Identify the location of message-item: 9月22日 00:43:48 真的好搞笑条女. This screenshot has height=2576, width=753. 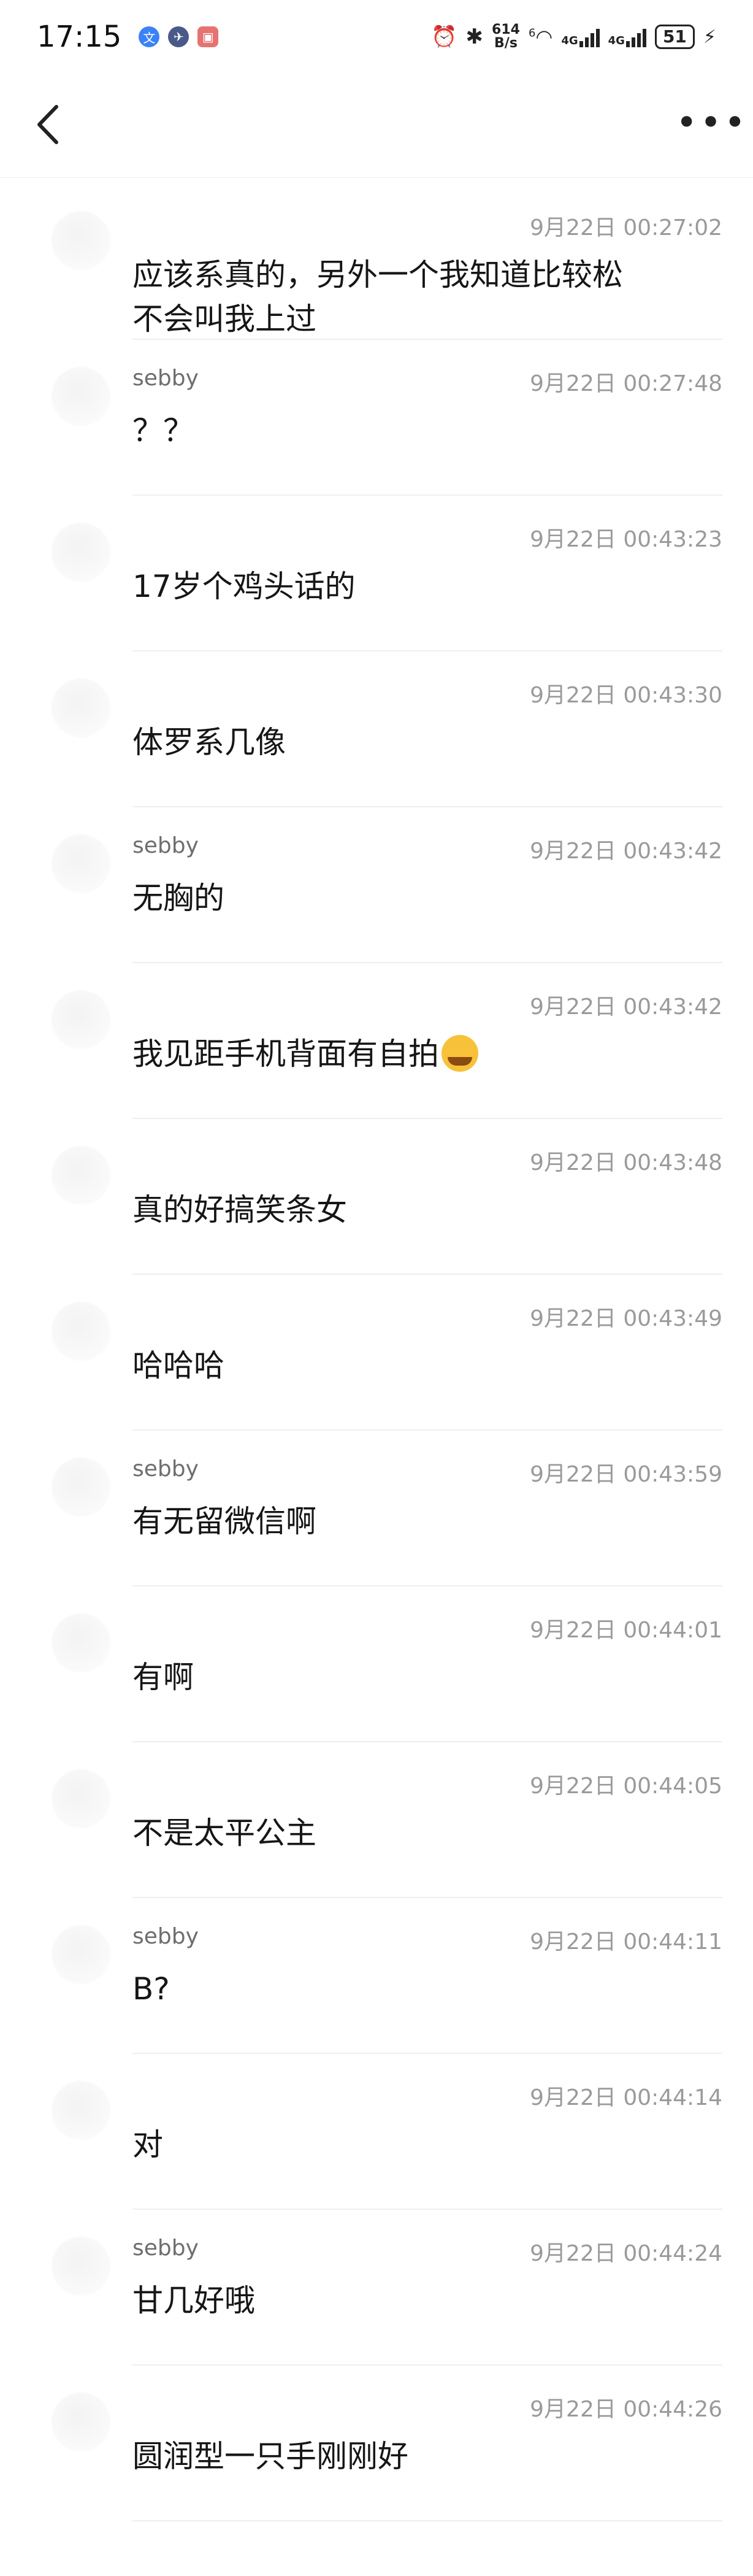
(377, 1197).